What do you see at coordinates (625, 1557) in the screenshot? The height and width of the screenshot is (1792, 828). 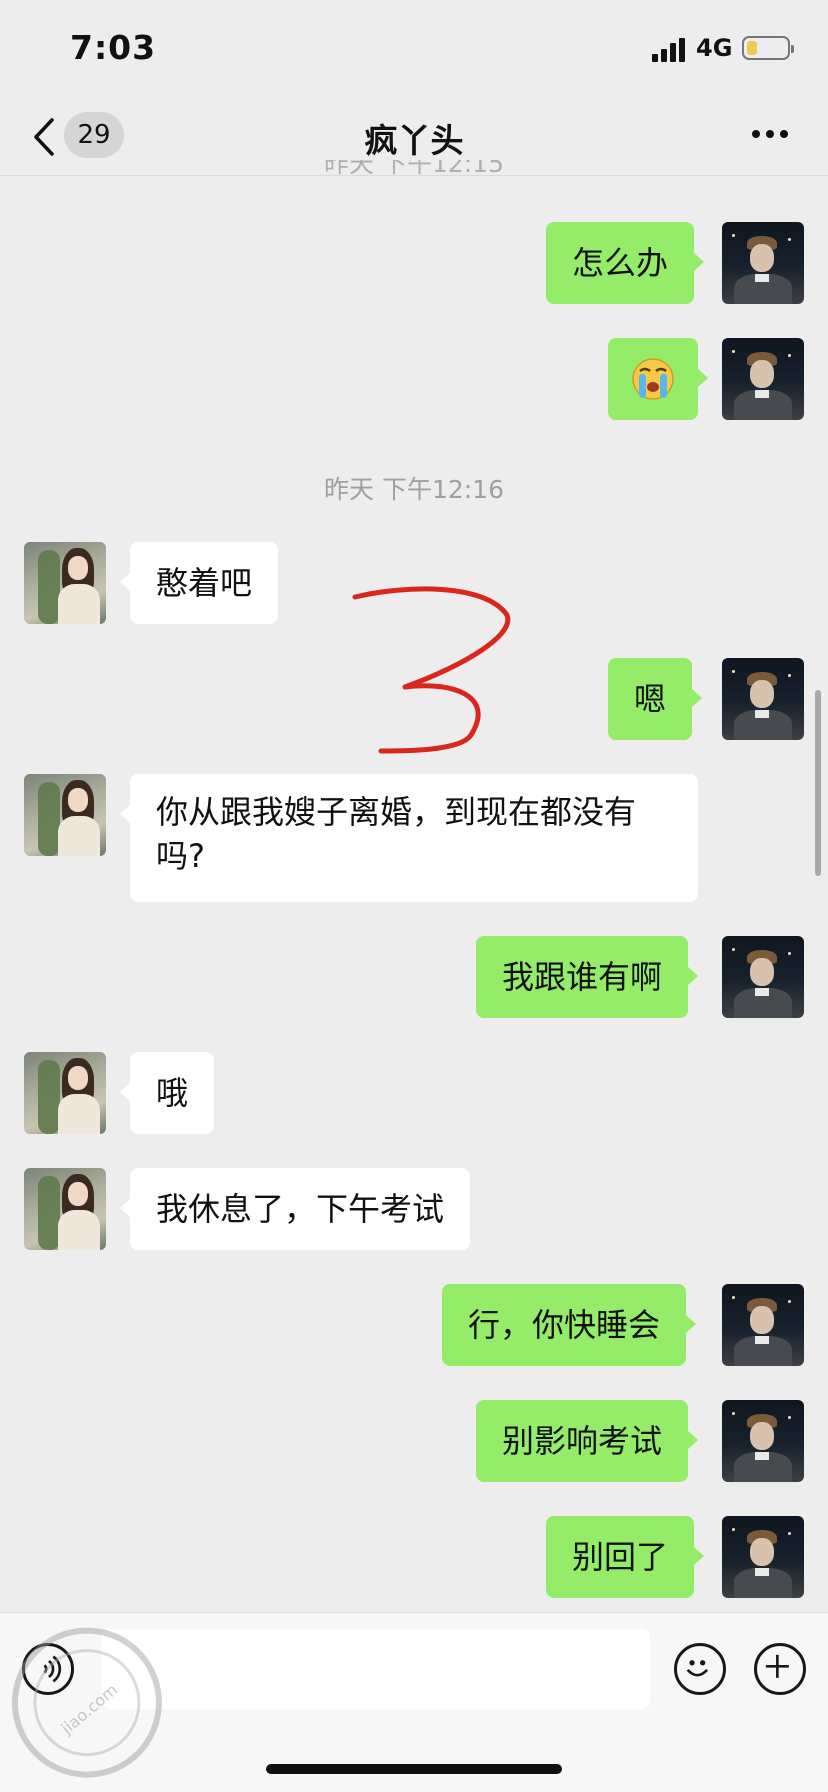 I see `my-message-bubble: 别回了` at bounding box center [625, 1557].